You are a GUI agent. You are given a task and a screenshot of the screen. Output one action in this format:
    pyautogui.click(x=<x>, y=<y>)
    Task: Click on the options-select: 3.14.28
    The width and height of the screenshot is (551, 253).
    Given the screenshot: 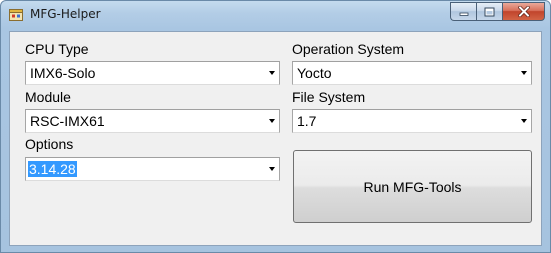 What is the action you would take?
    pyautogui.click(x=152, y=169)
    